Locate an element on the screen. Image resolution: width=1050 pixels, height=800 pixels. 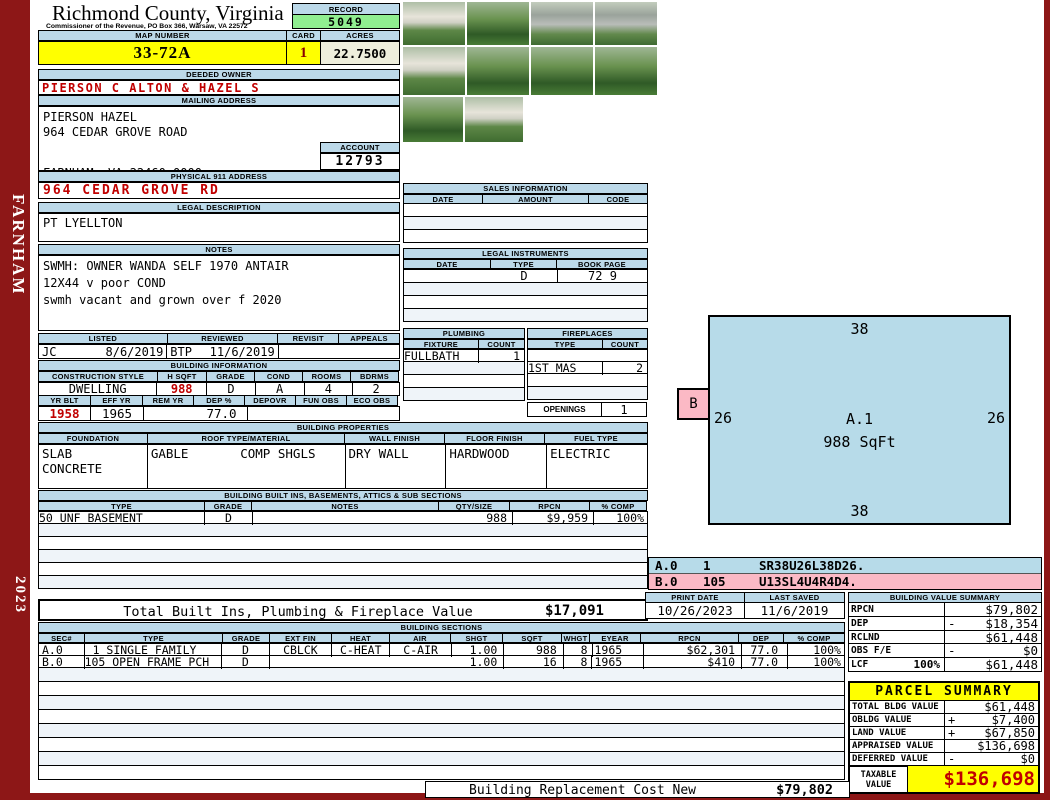
fireplace-count: 2 is located at coordinates (639, 367).